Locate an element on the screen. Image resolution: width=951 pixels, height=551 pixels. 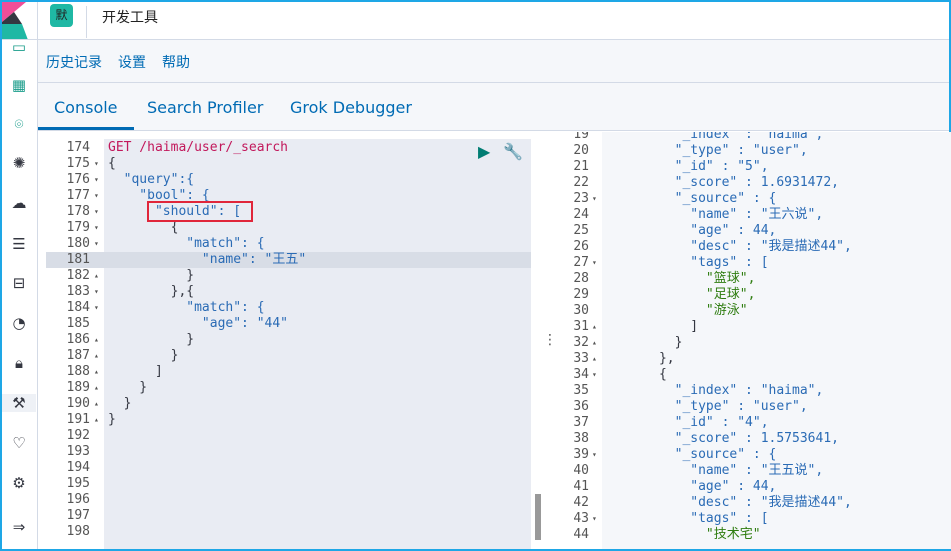
page-title: 开发工具 is located at coordinates (130, 18).